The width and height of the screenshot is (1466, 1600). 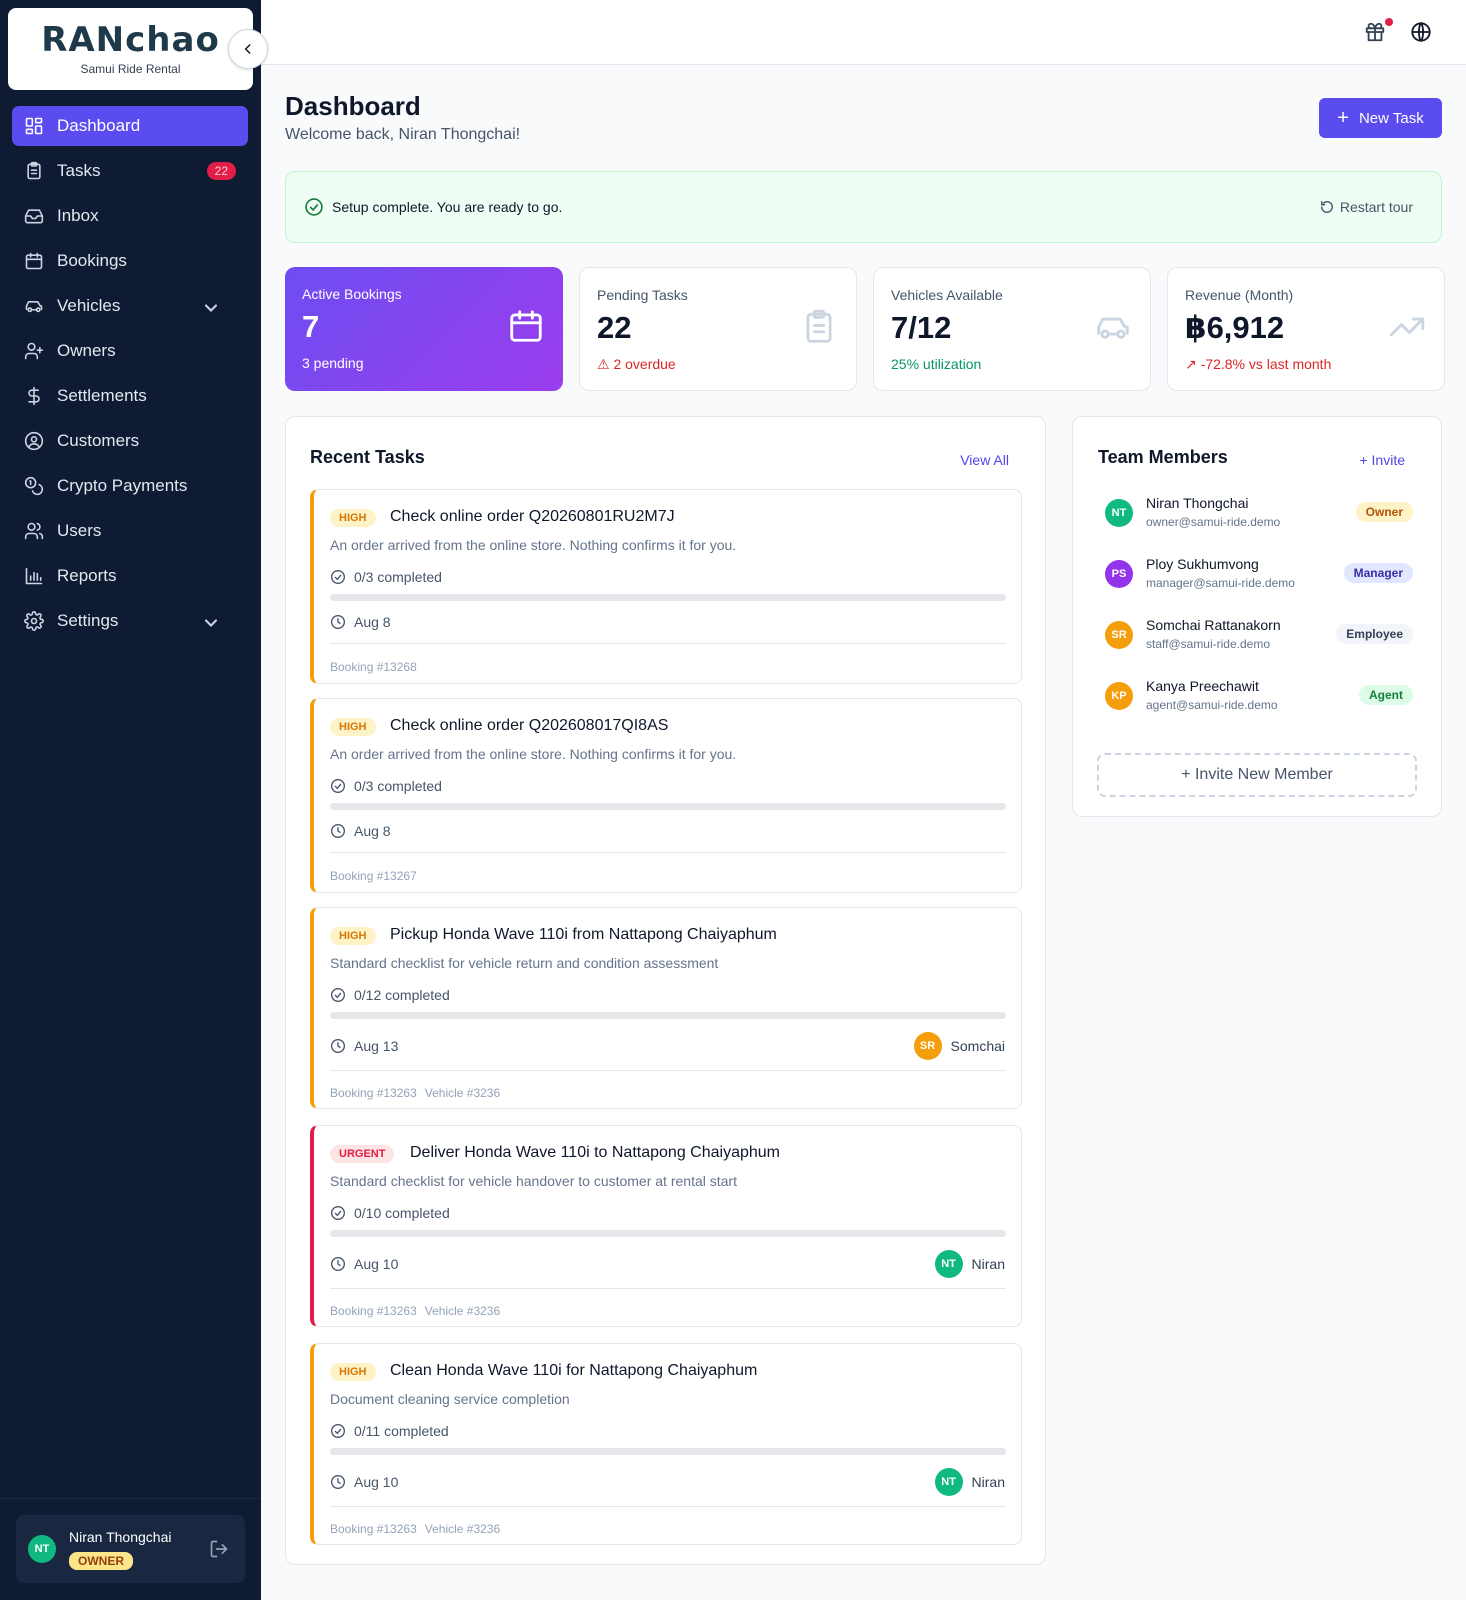 I want to click on trending-up-icon, so click(x=1407, y=327).